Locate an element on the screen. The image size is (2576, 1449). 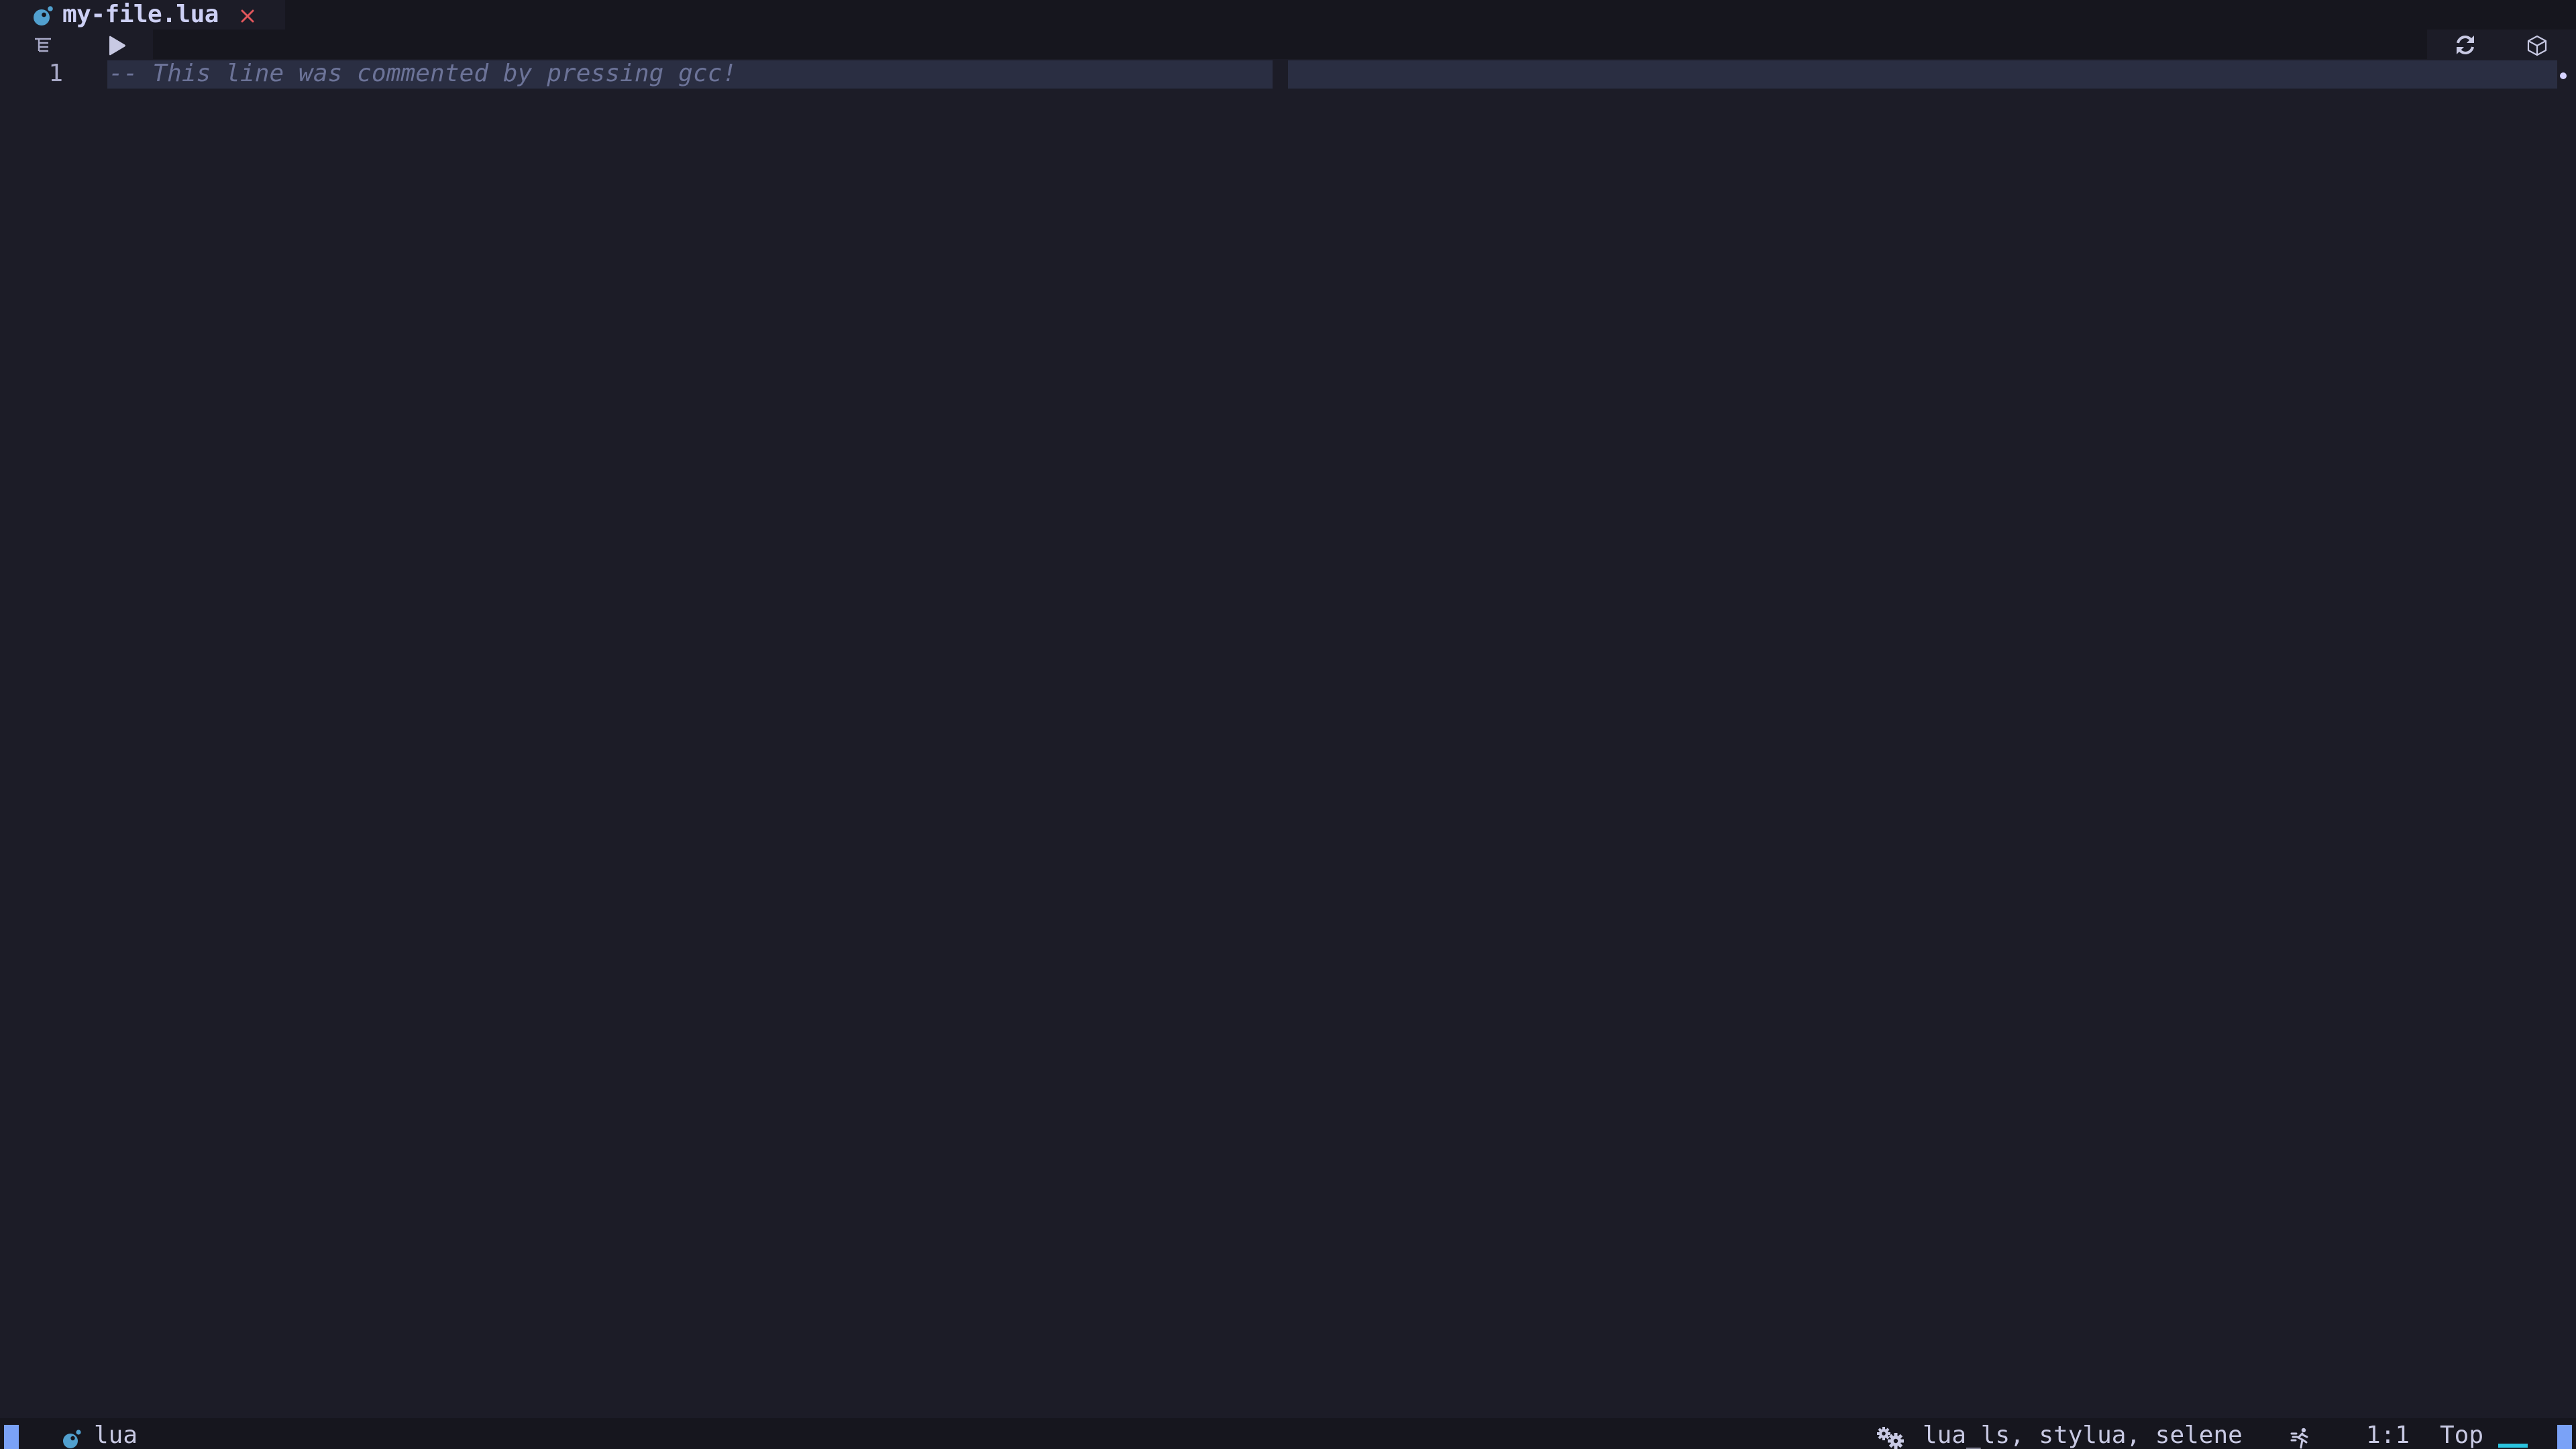
scroll-progress-fill is located at coordinates (2513, 1446).